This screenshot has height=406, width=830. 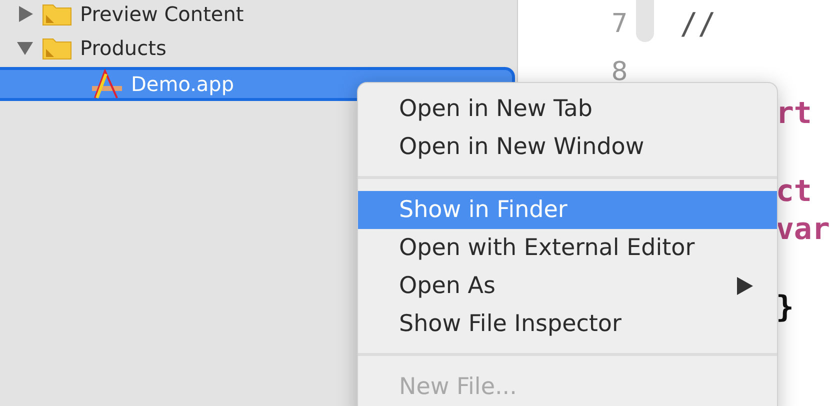 I want to click on code-text: rt, so click(x=794, y=114).